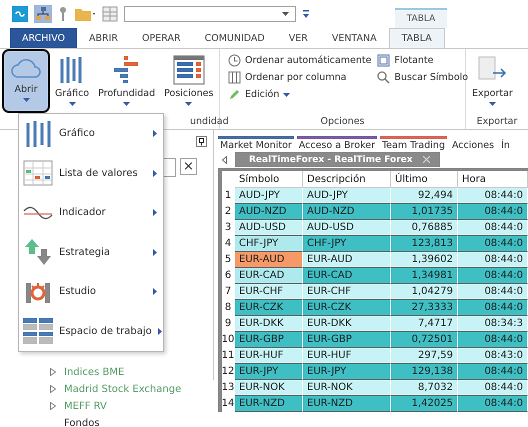  What do you see at coordinates (300, 94) in the screenshot?
I see `edit-button: Edición` at bounding box center [300, 94].